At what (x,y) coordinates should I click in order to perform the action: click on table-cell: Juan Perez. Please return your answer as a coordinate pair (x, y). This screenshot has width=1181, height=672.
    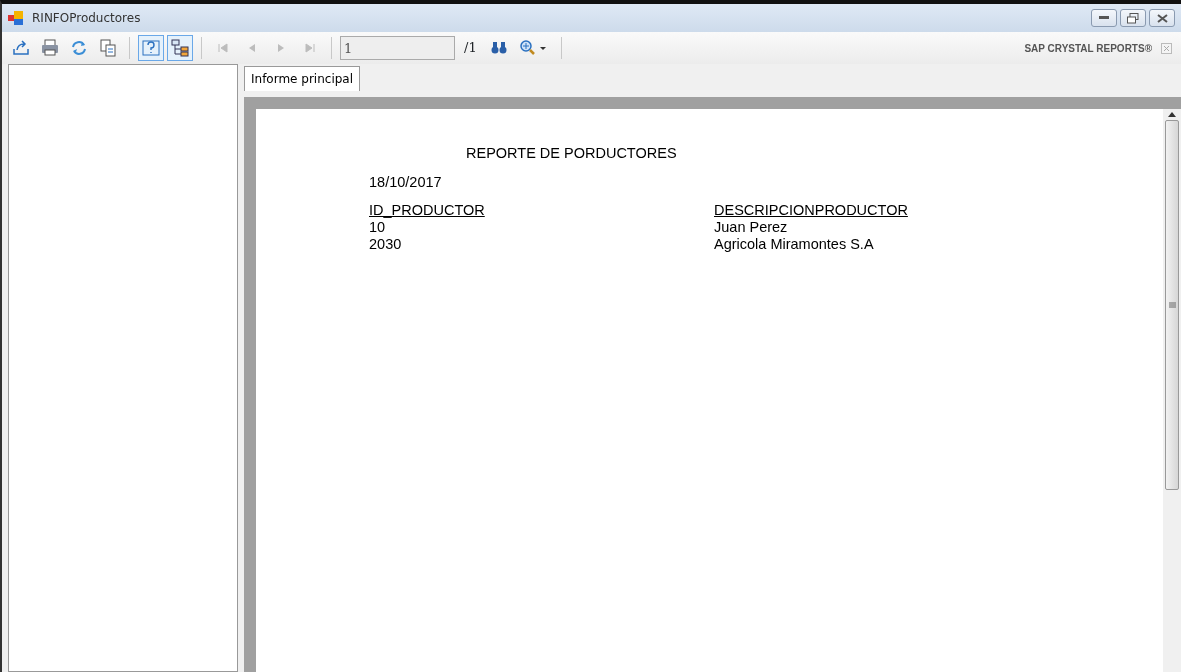
    Looking at the image, I should click on (751, 227).